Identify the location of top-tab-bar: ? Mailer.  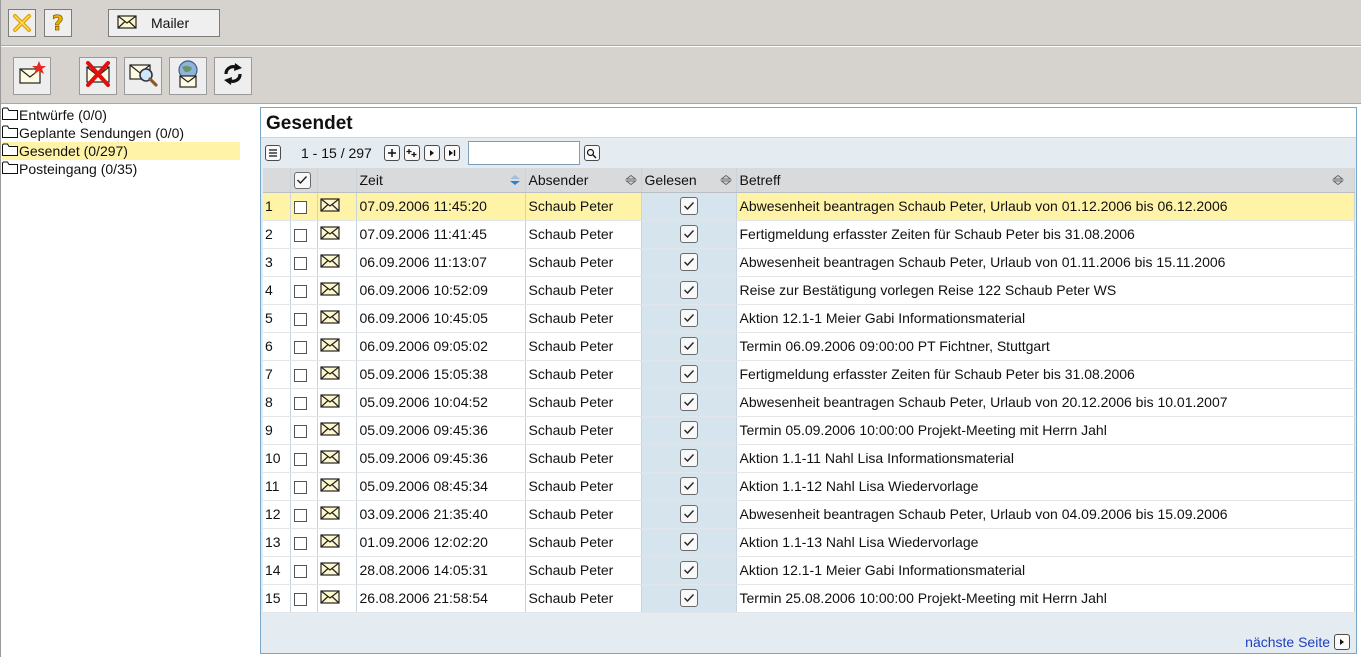
(681, 23).